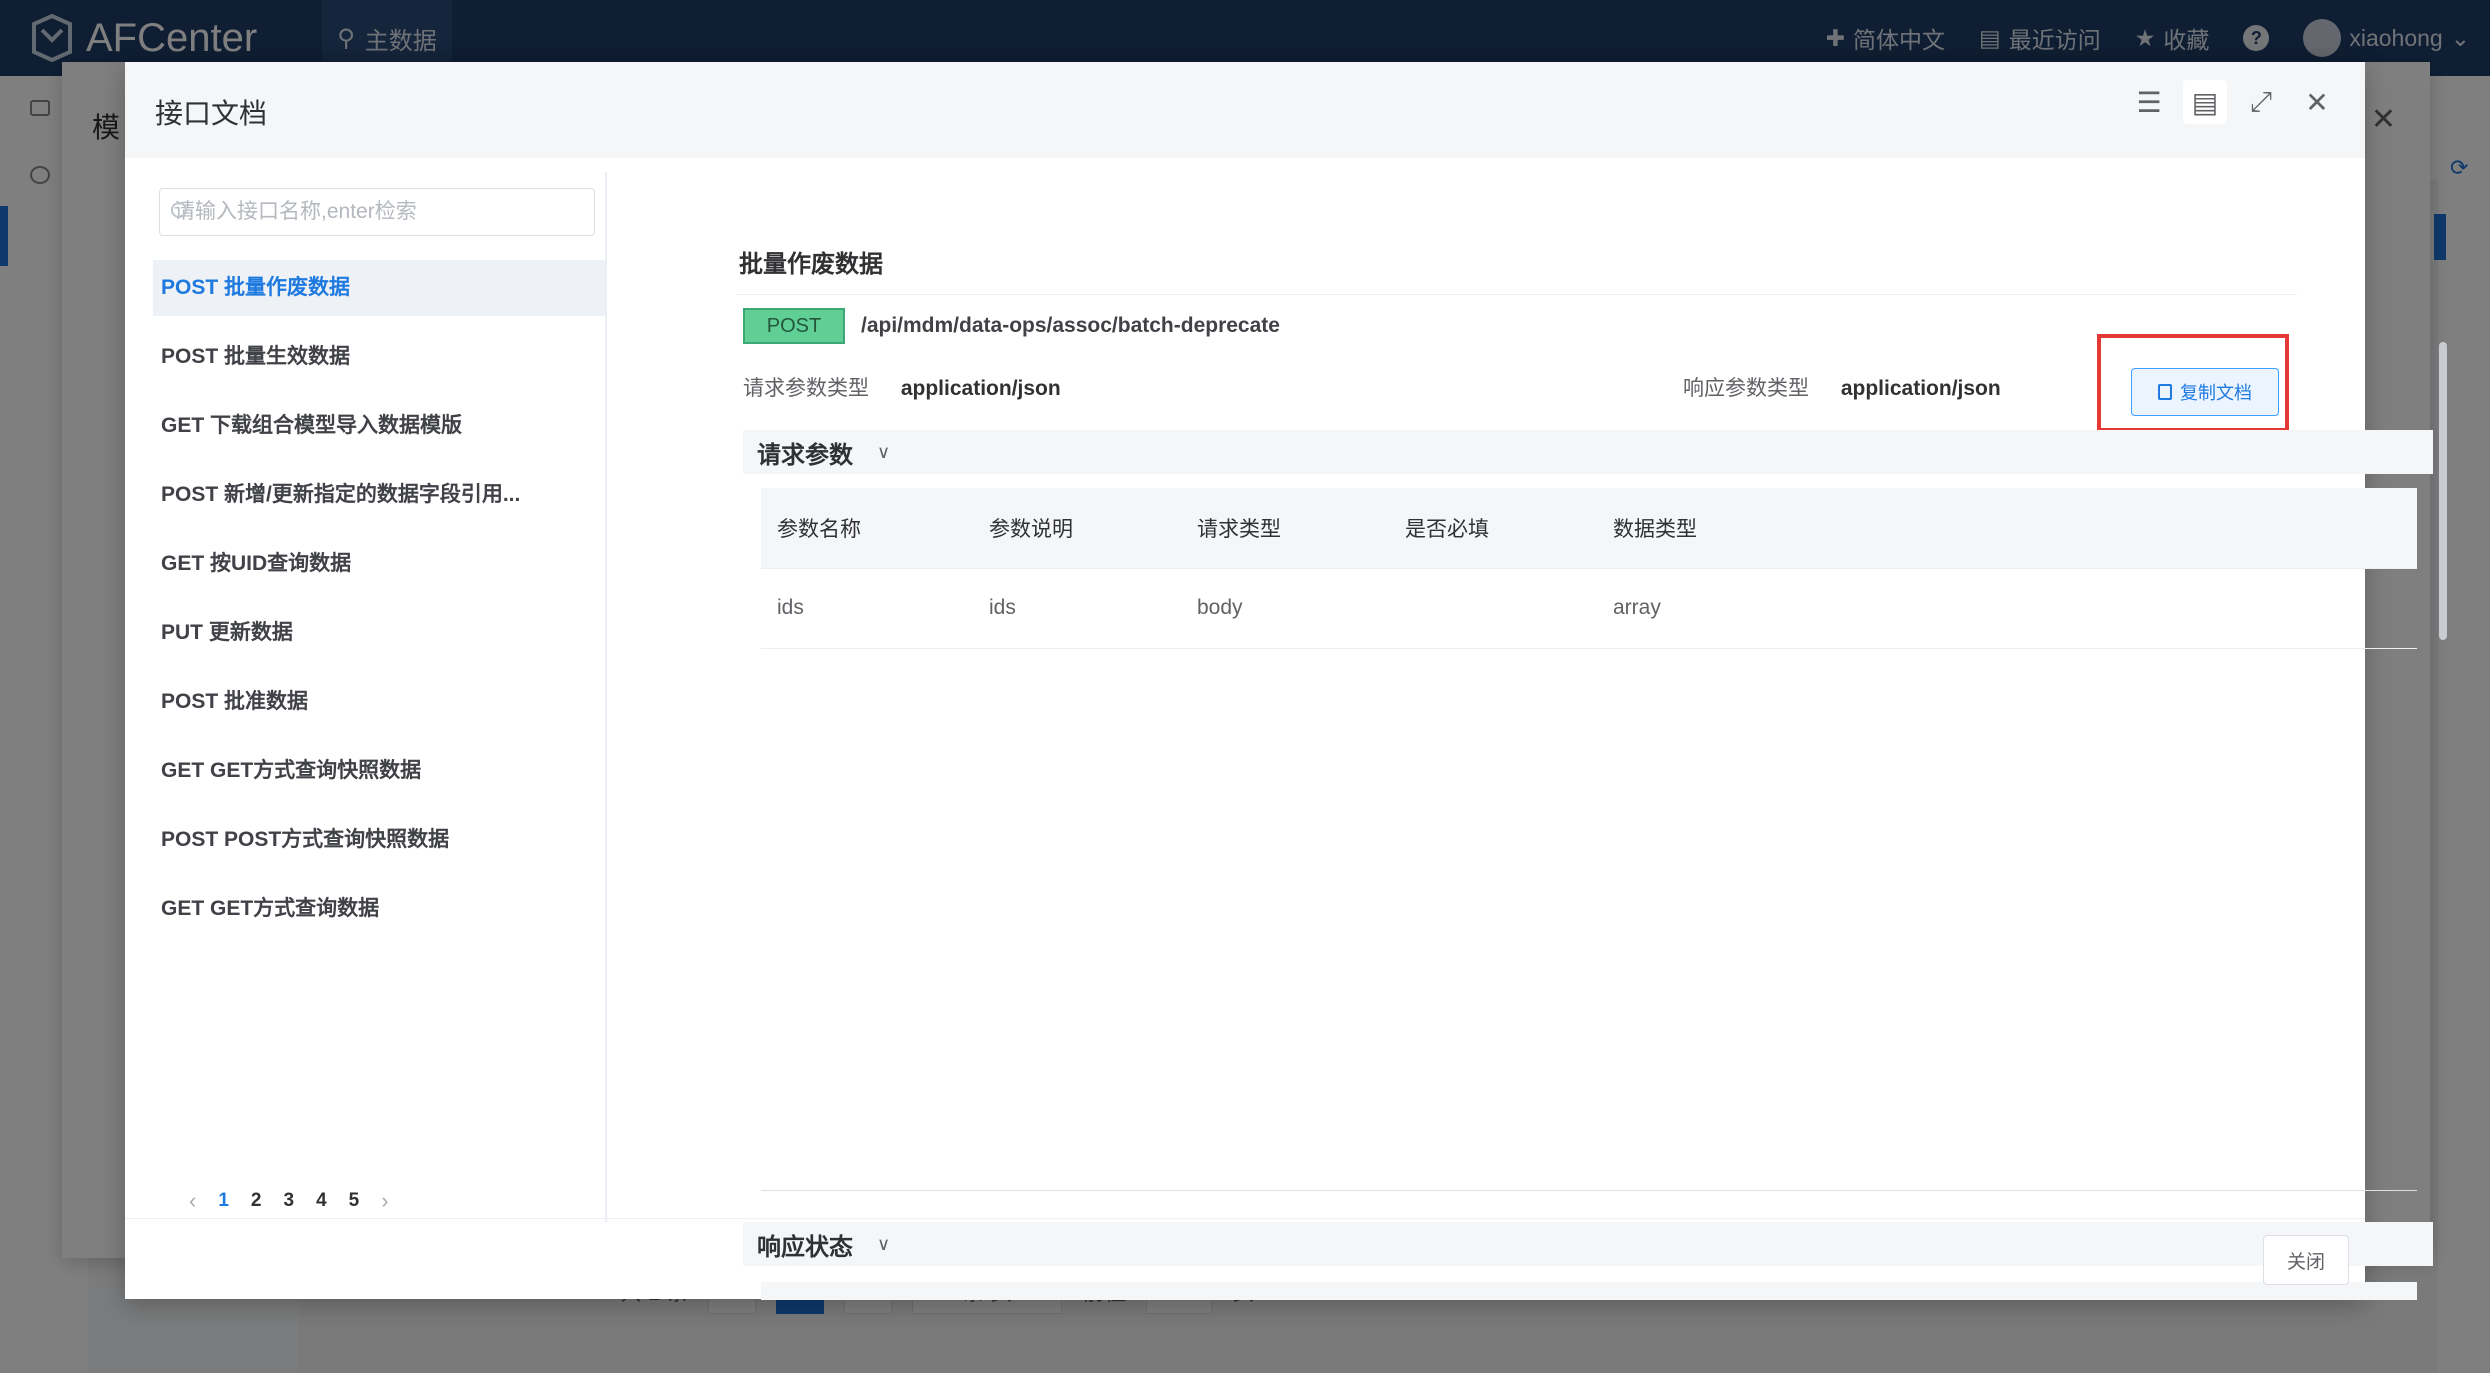  Describe the element at coordinates (2216, 393) in the screenshot. I see `copy-doc-label: 复制文档` at that location.